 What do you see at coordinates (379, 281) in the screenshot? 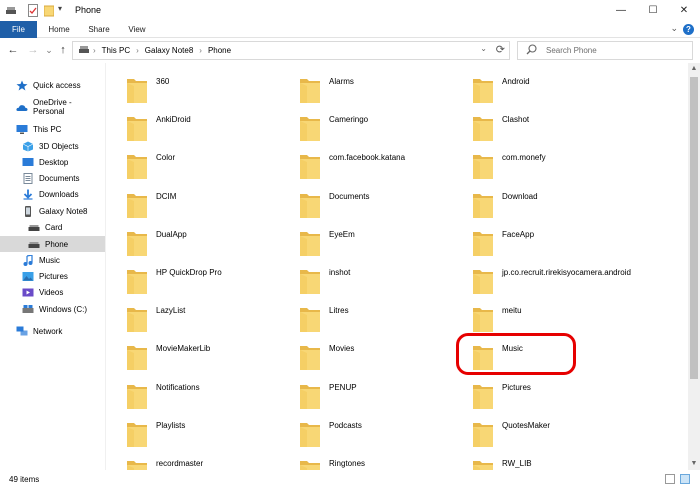
I see `folder-item: inshot` at bounding box center [379, 281].